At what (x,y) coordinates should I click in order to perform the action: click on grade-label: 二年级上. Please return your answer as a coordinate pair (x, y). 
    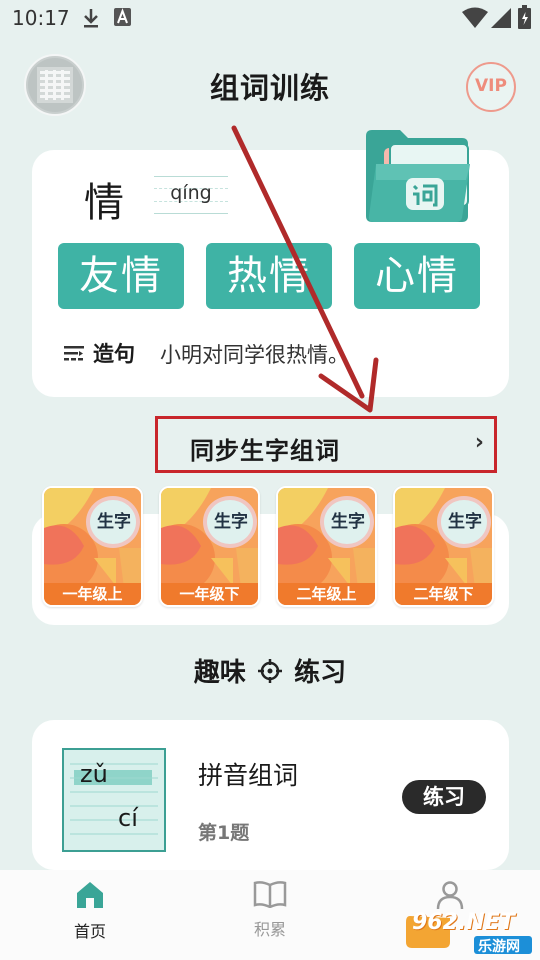
    Looking at the image, I should click on (326, 594).